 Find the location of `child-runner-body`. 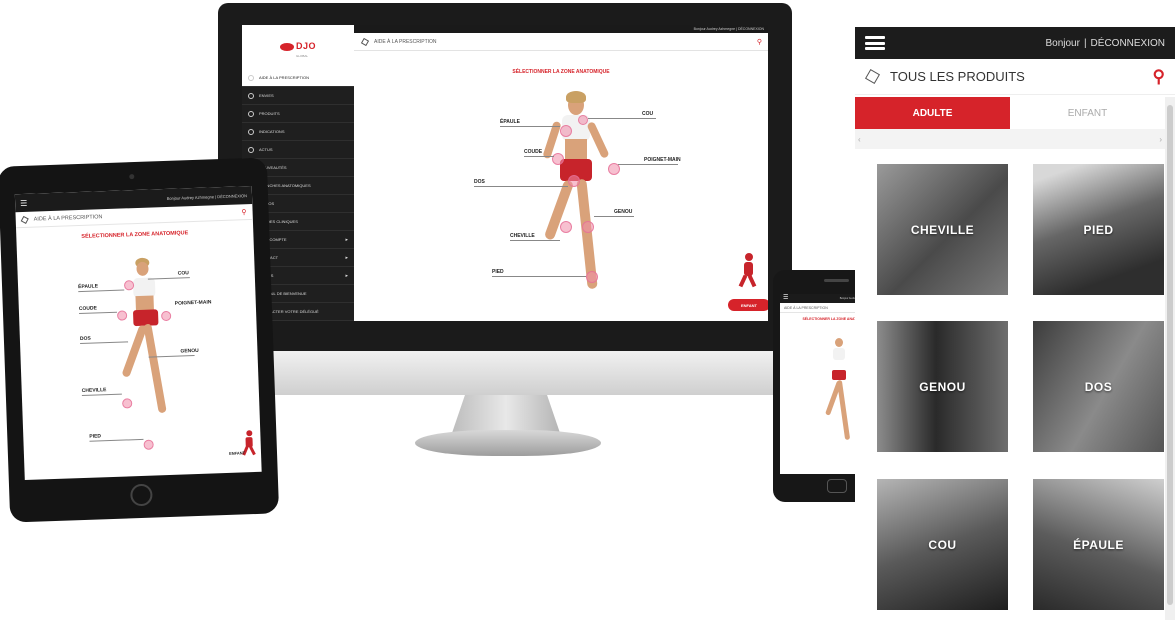

child-runner-body is located at coordinates (748, 269).